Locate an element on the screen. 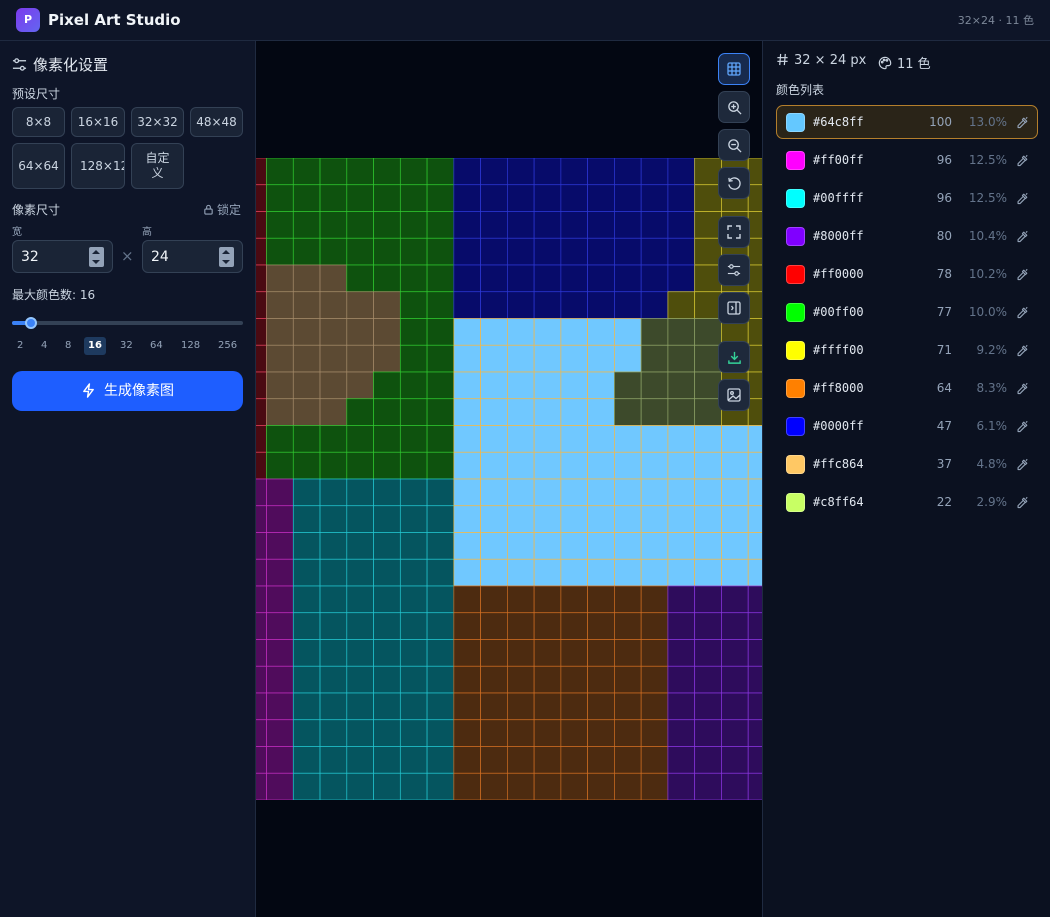 Image resolution: width=1050 pixels, height=917 pixels. zoom-in-button is located at coordinates (734, 107).